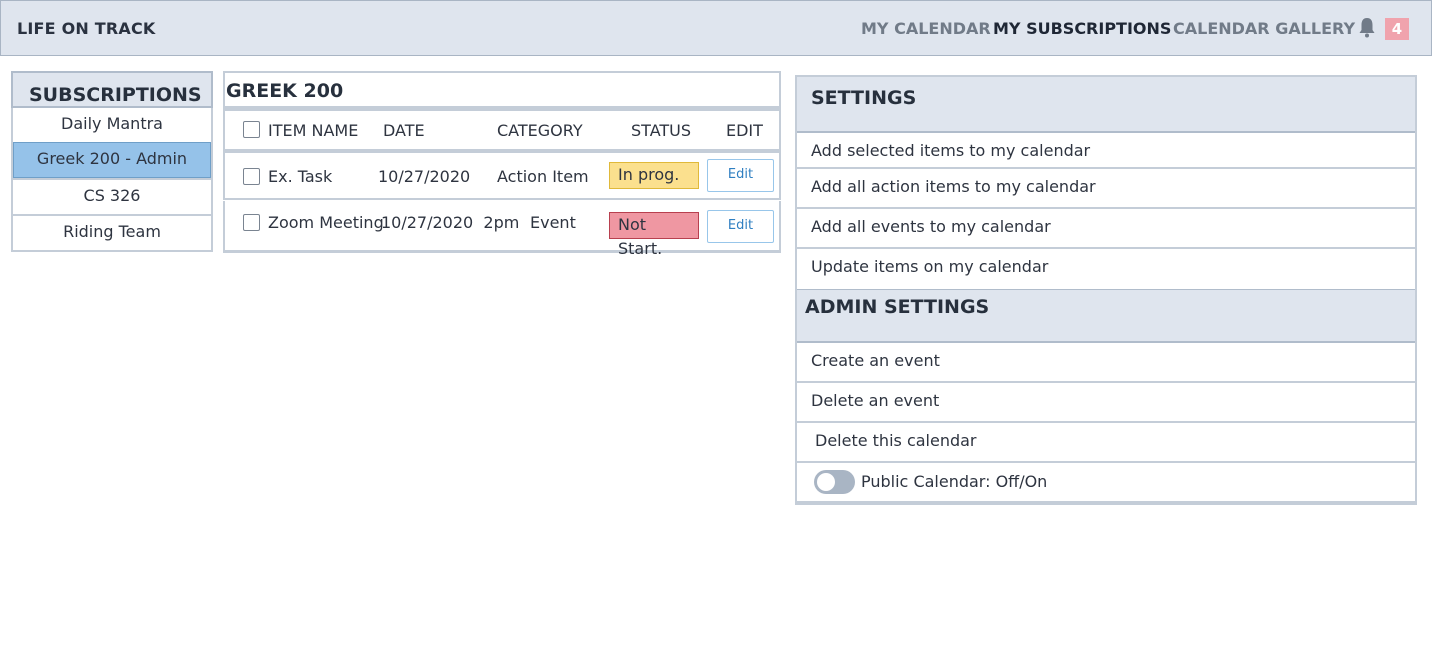 The height and width of the screenshot is (652, 1432). What do you see at coordinates (251, 129) in the screenshot?
I see `select-all-checkbox` at bounding box center [251, 129].